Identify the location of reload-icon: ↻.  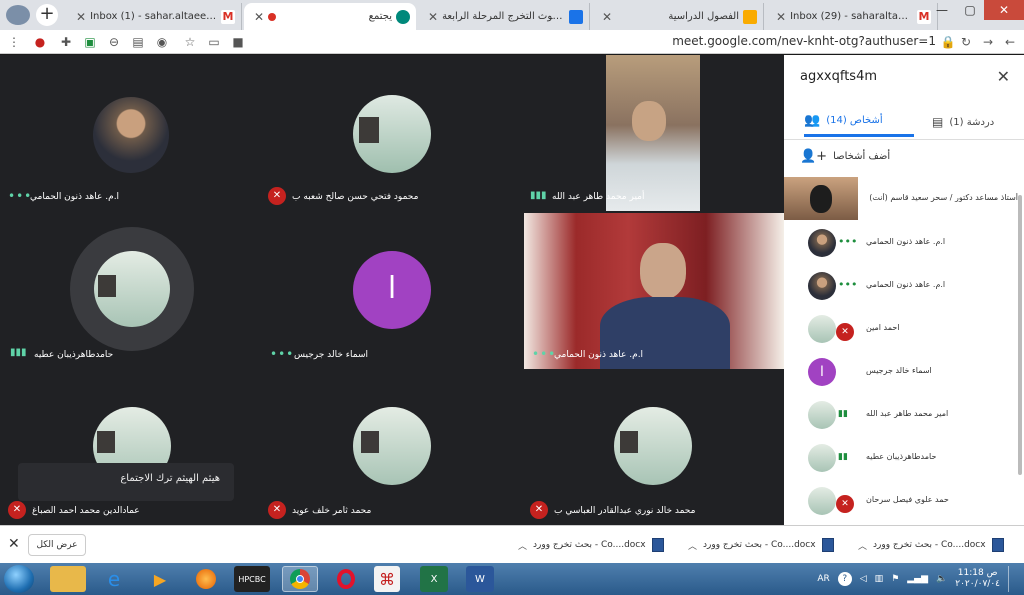
(966, 42).